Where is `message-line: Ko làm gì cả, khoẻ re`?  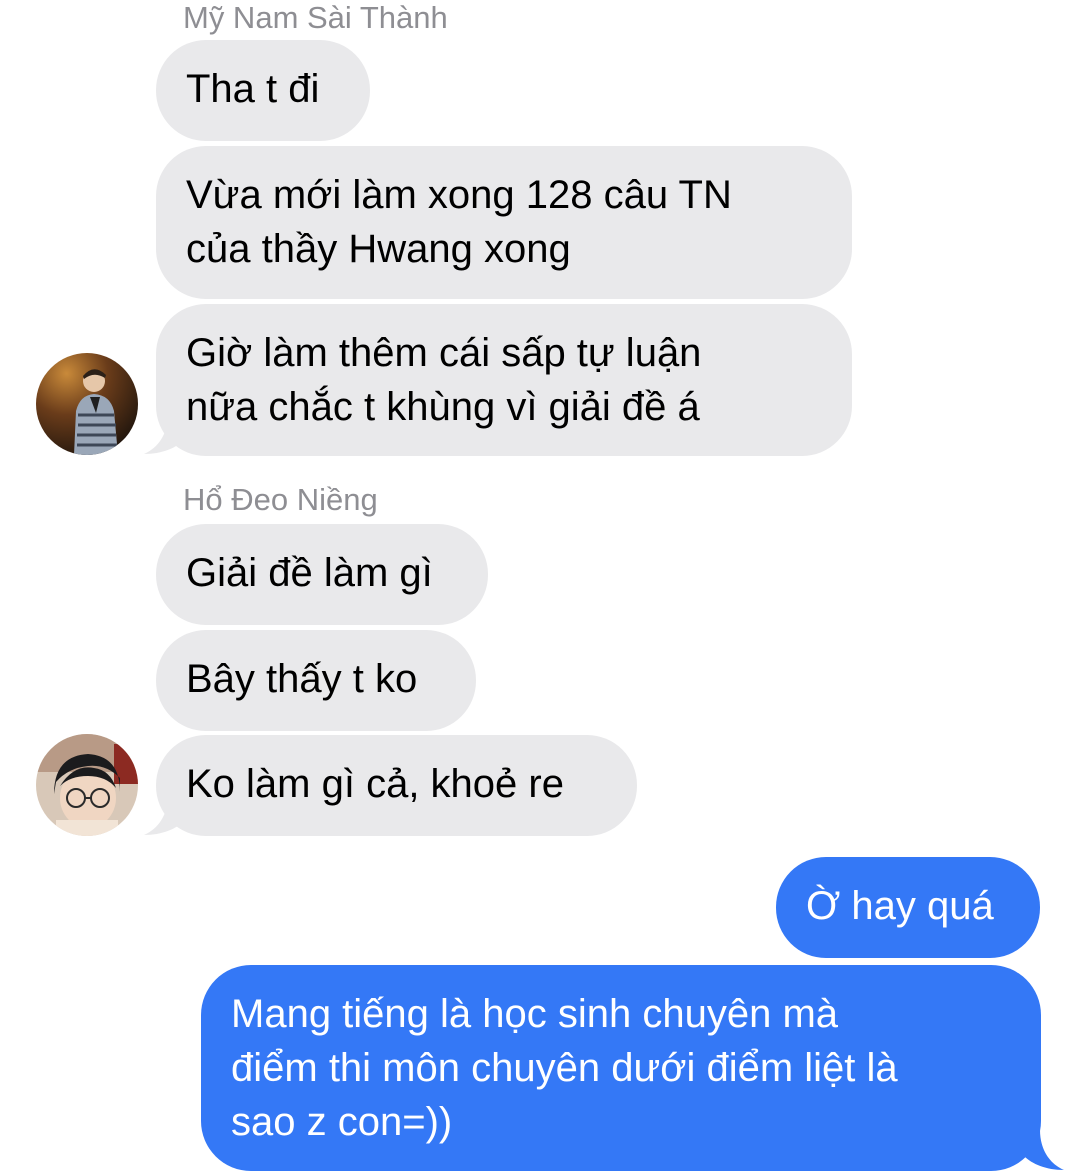 message-line: Ko làm gì cả, khoẻ re is located at coordinates (375, 784).